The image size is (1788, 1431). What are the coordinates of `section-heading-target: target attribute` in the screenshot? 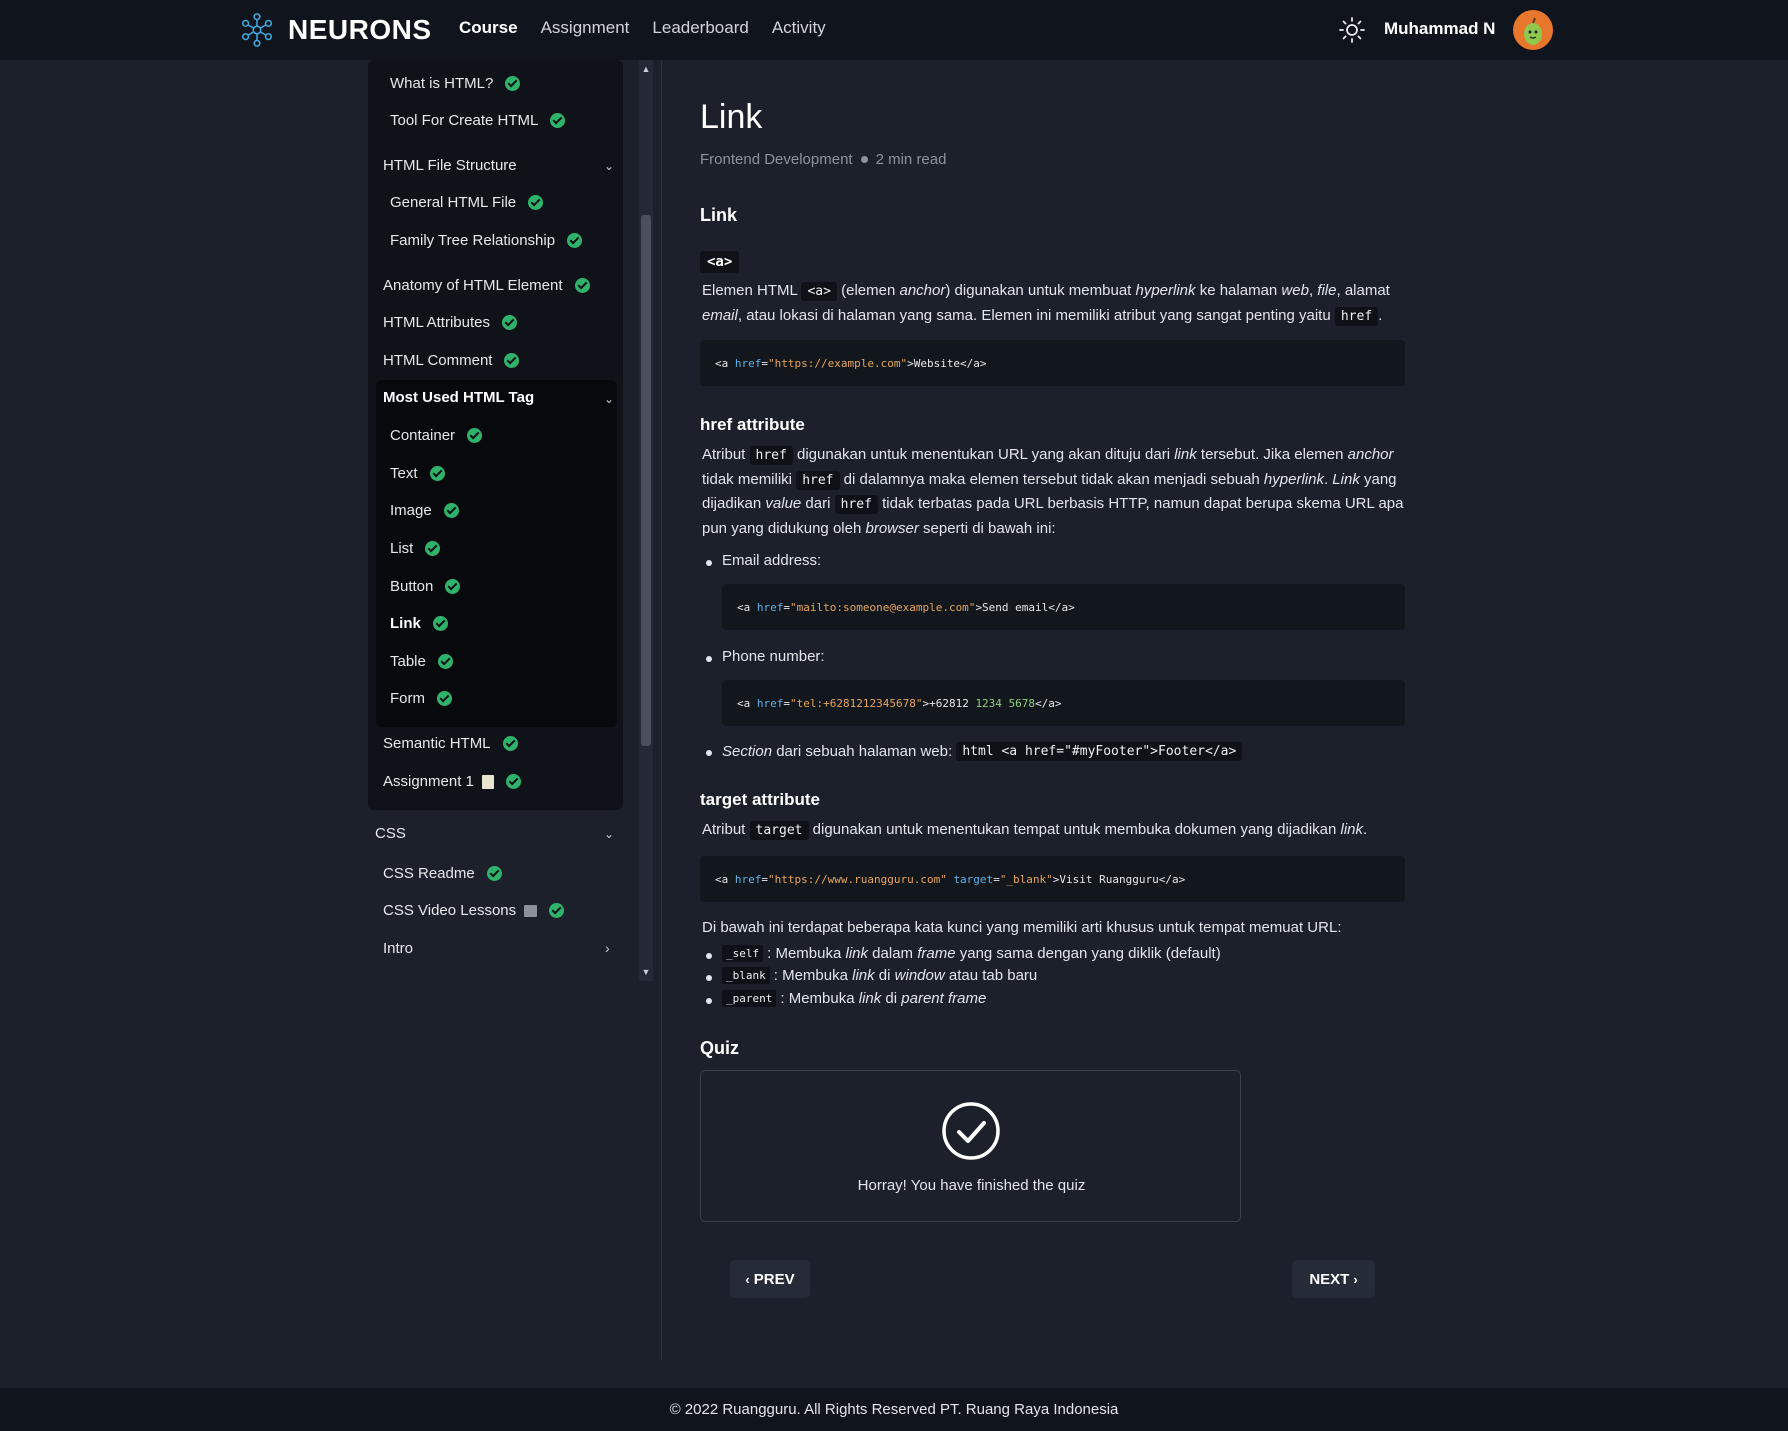 It's located at (760, 799).